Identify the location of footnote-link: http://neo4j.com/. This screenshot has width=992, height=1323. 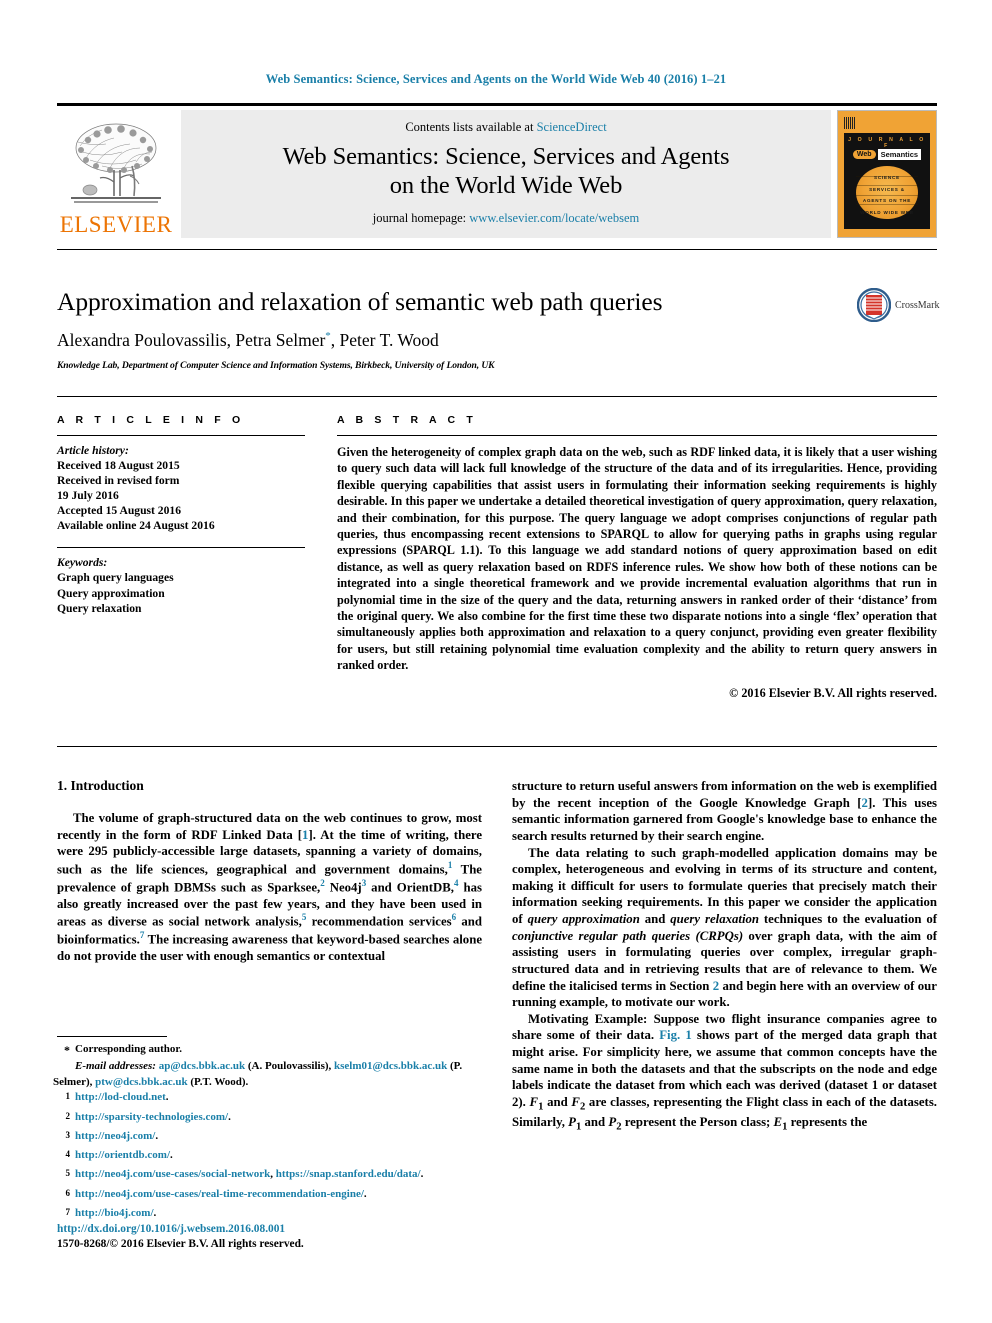
(115, 1136).